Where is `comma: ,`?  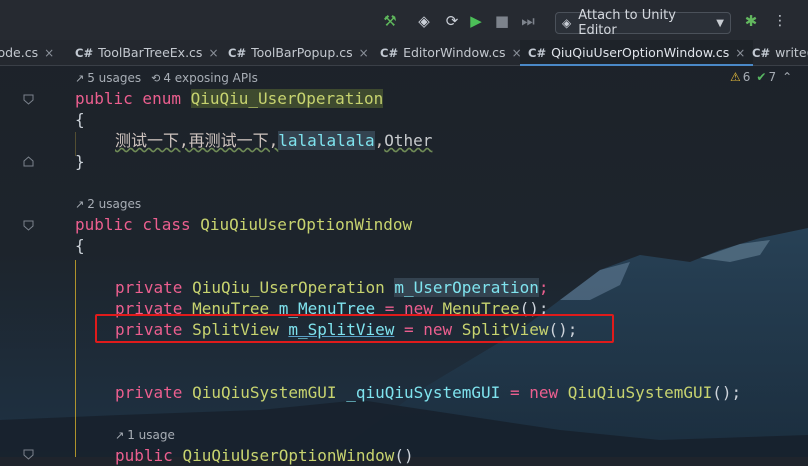 comma: , is located at coordinates (379, 140).